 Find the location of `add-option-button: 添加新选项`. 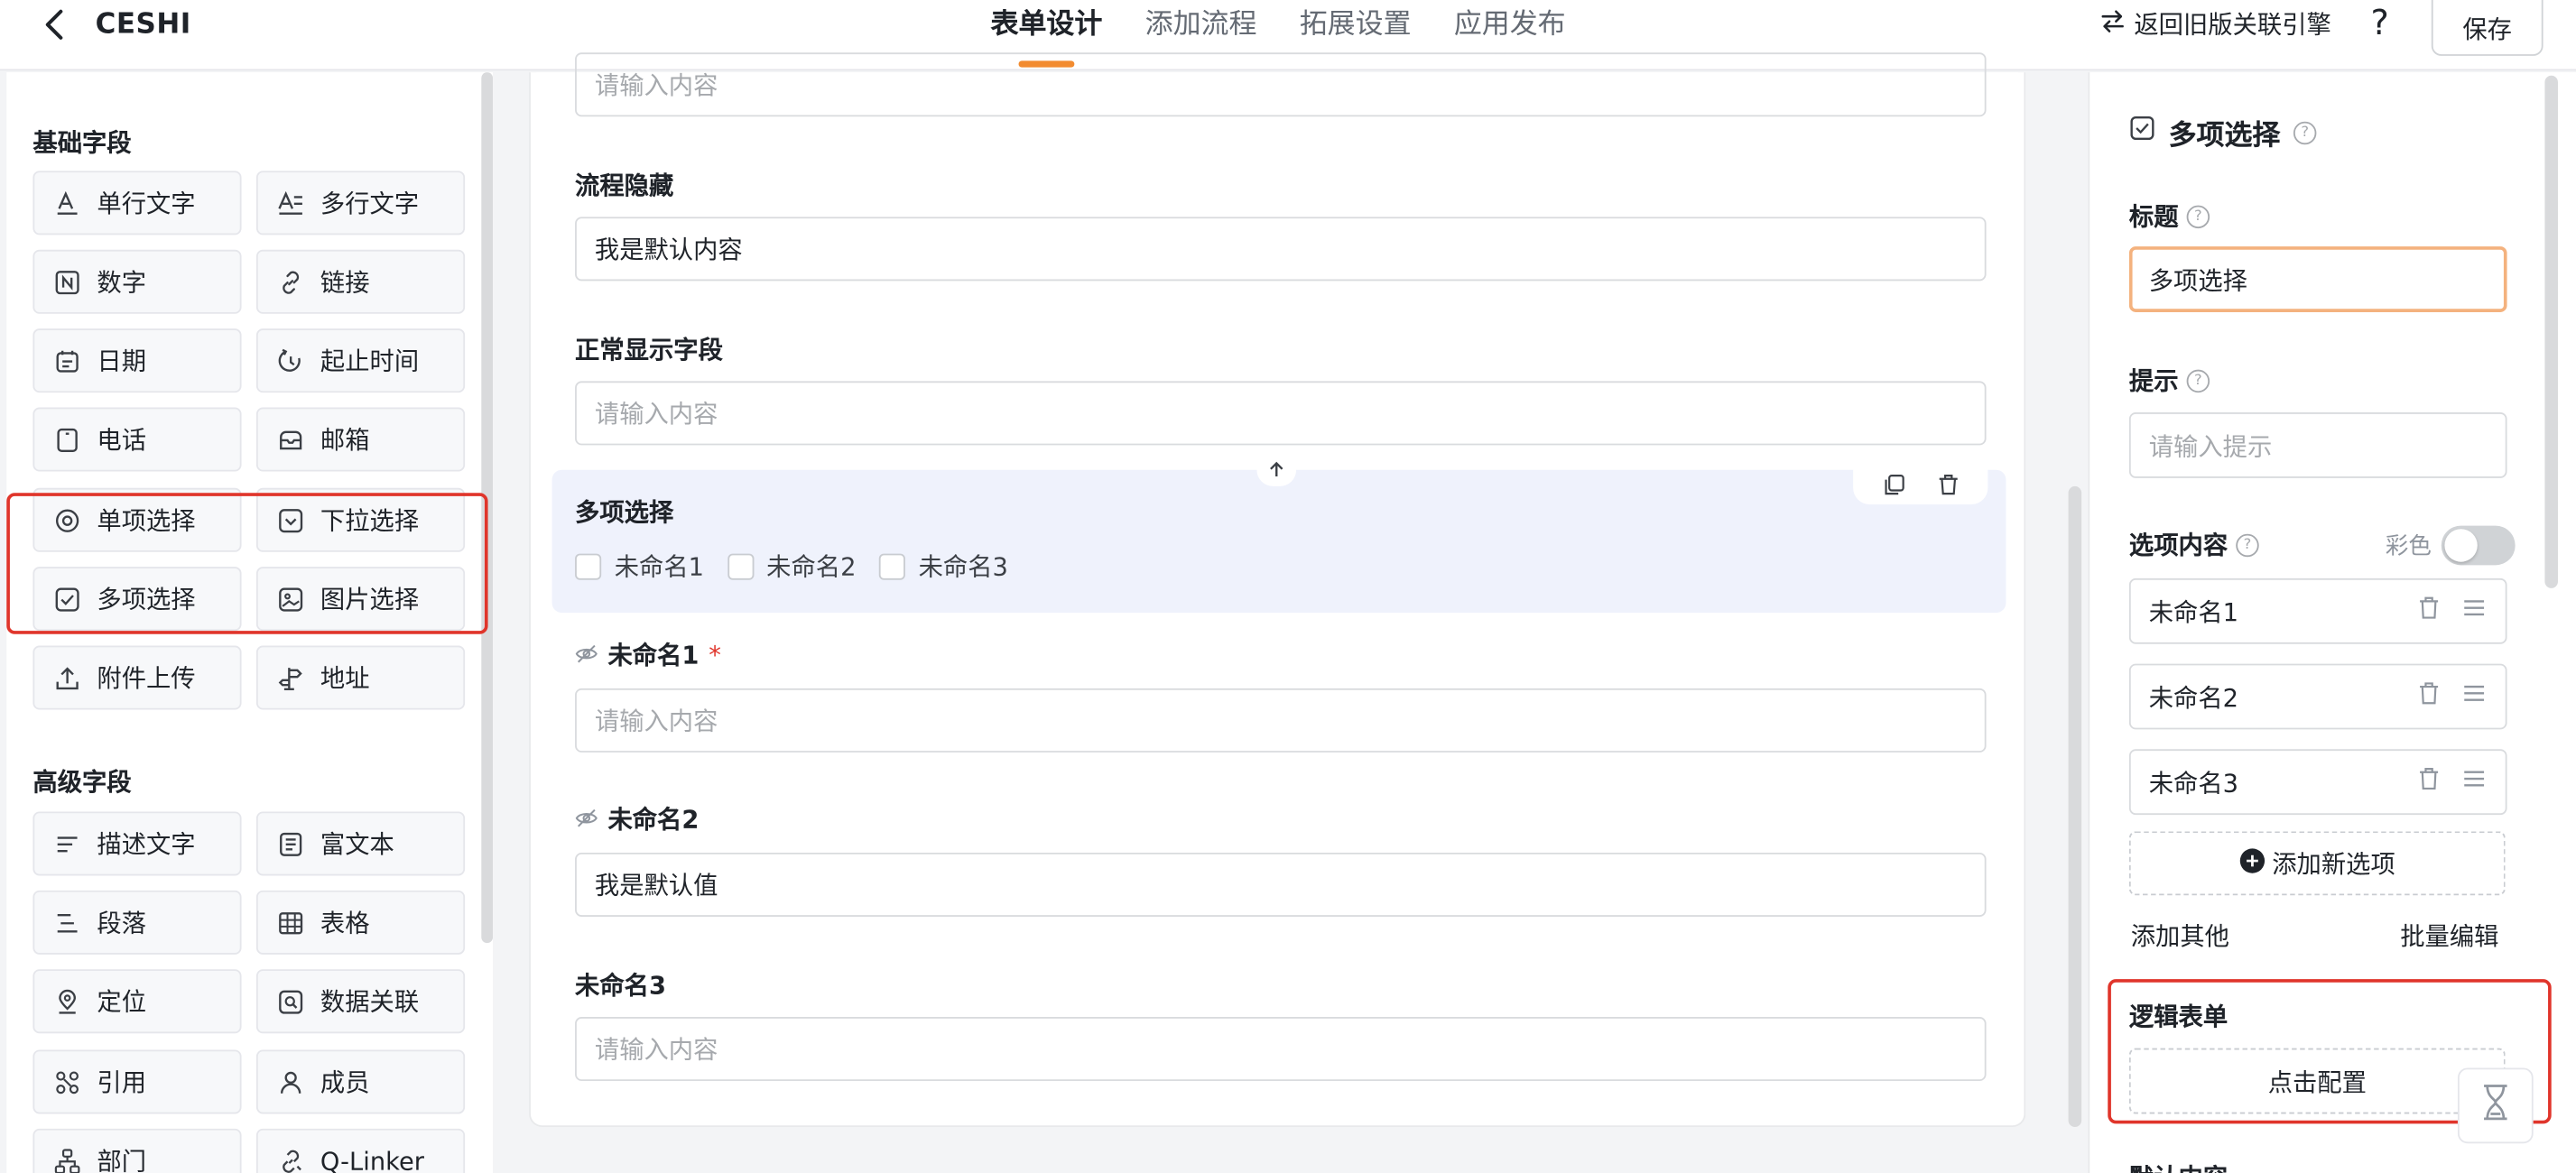

add-option-button: 添加新选项 is located at coordinates (2317, 863).